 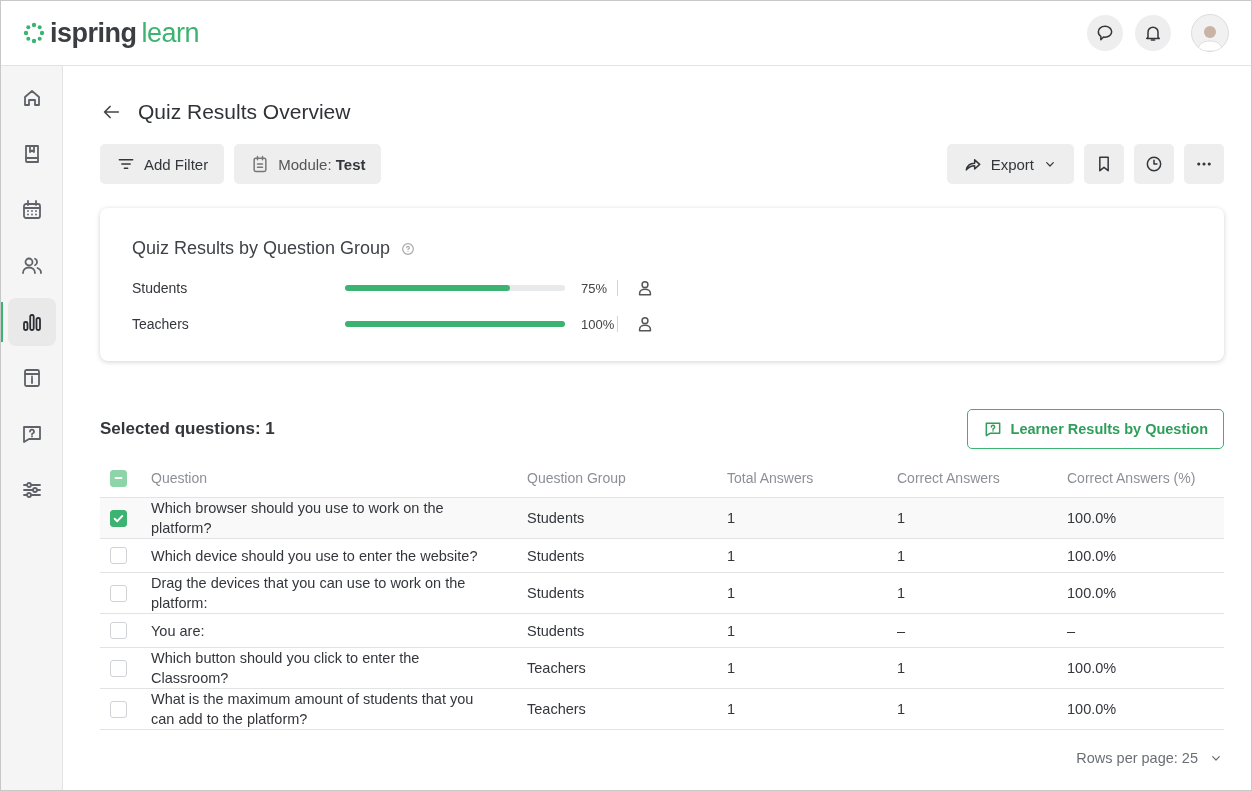 What do you see at coordinates (1145, 478) in the screenshot?
I see `column-header: Correct Answers (%)` at bounding box center [1145, 478].